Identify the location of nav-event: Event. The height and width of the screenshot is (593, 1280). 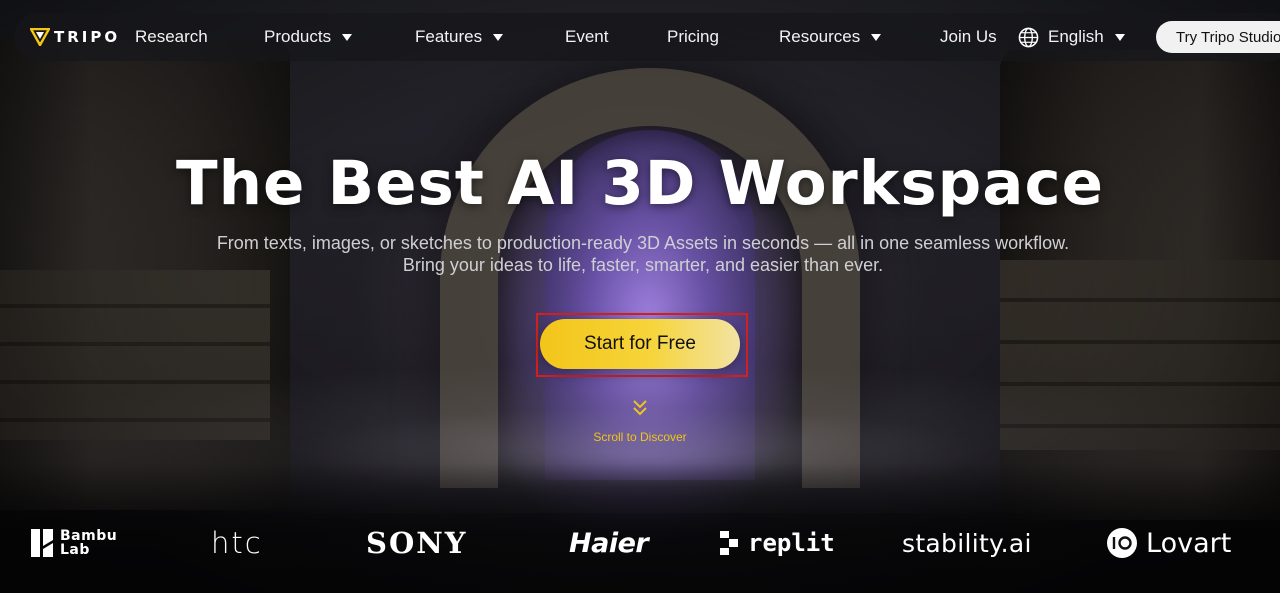
(586, 37).